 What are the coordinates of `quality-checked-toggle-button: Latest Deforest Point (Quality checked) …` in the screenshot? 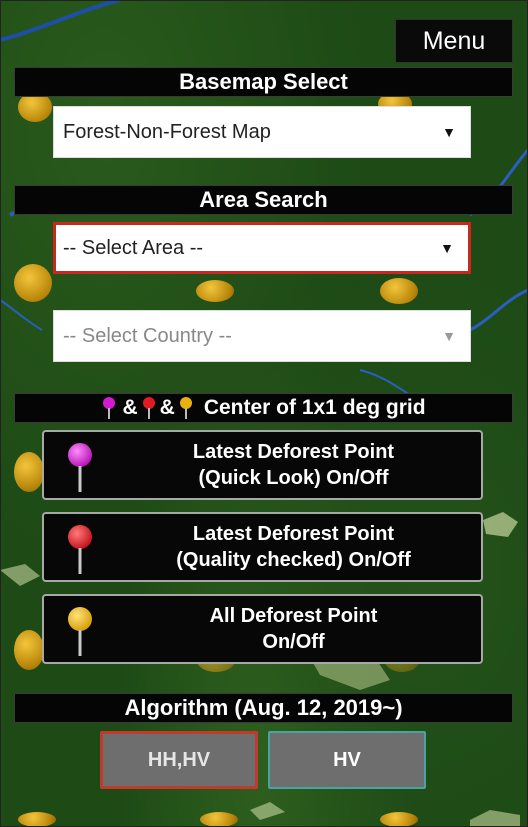 It's located at (262, 547).